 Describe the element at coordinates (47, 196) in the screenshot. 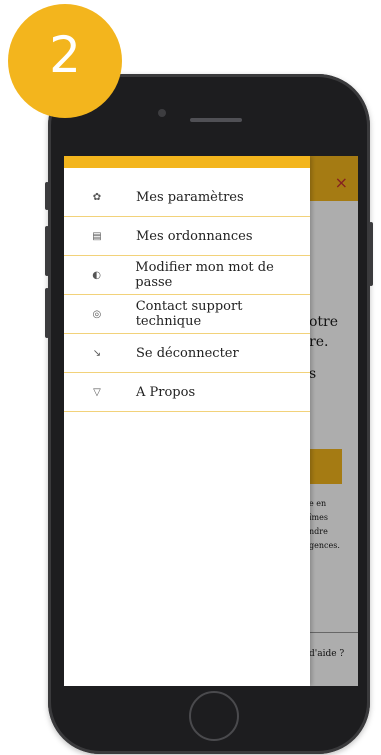

I see `mute-switch` at that location.